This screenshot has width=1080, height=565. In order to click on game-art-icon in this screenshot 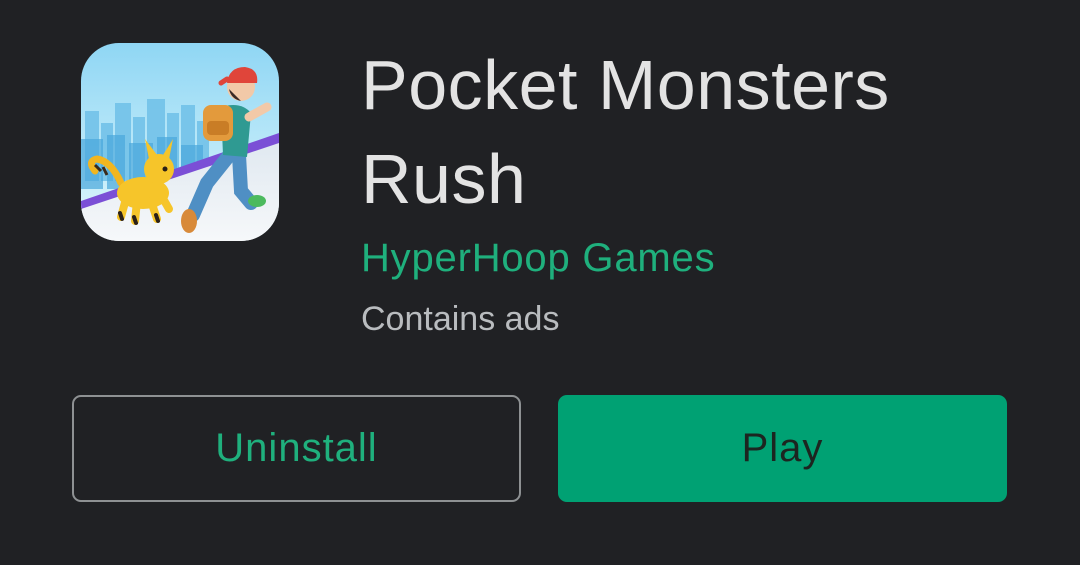, I will do `click(180, 142)`.